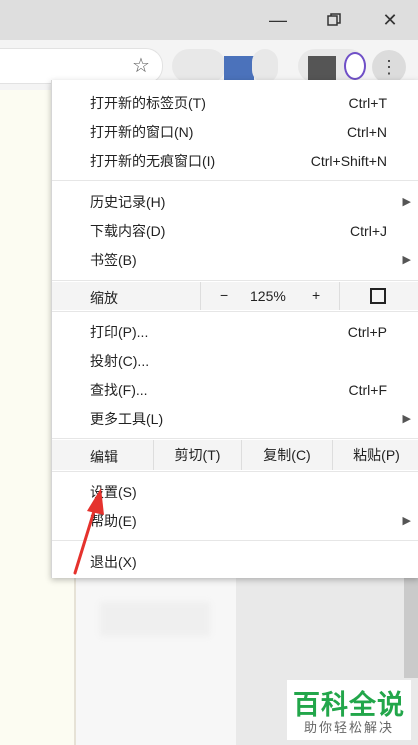 The image size is (418, 745). I want to click on annotation-arrow, so click(88, 531).